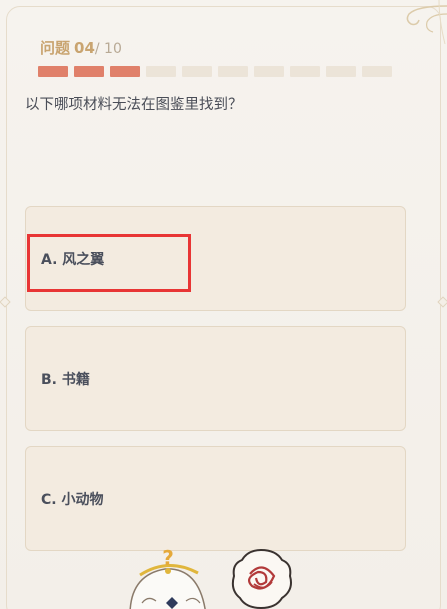  I want to click on question-header: 问题 04 / 10, so click(81, 47).